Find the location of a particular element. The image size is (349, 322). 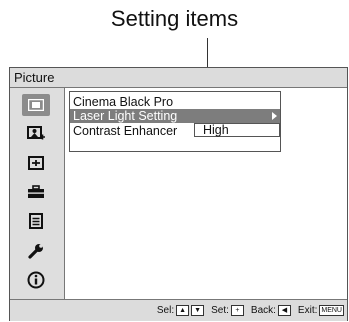

up-arrow-icon: ▲ is located at coordinates (183, 310).